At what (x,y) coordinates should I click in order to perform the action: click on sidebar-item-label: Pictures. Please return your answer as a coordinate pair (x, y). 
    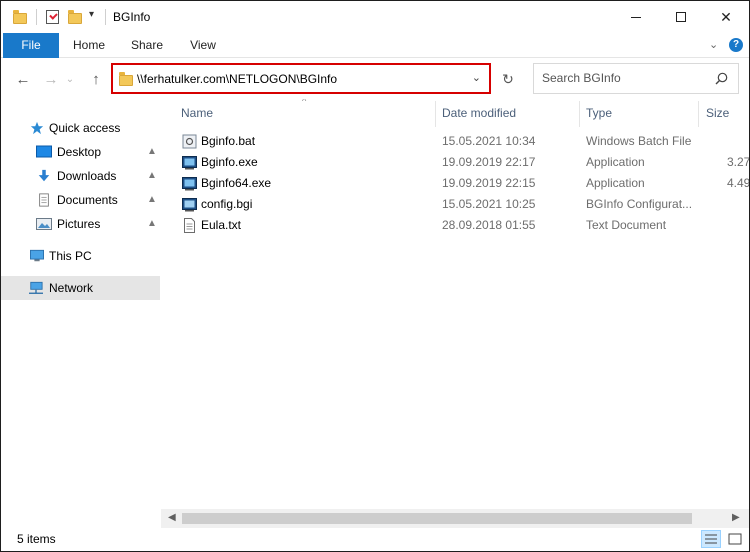
    Looking at the image, I should click on (79, 224).